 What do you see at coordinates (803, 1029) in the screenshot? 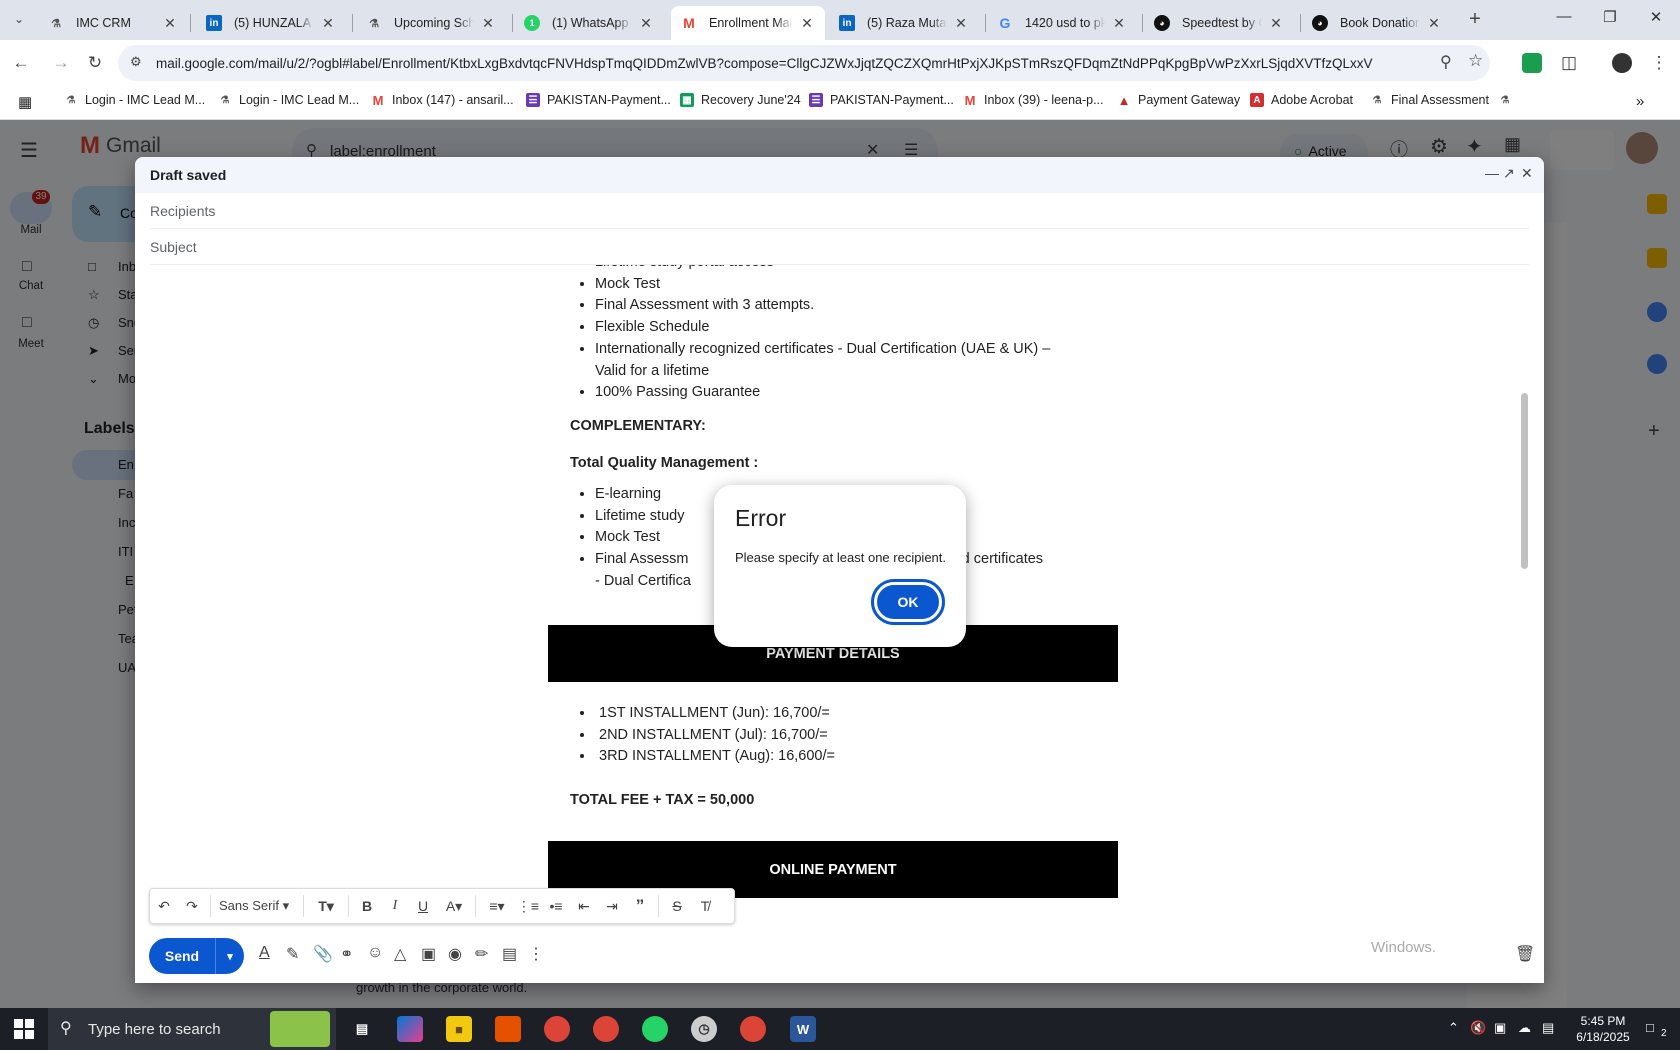
I see `word-icon: W` at bounding box center [803, 1029].